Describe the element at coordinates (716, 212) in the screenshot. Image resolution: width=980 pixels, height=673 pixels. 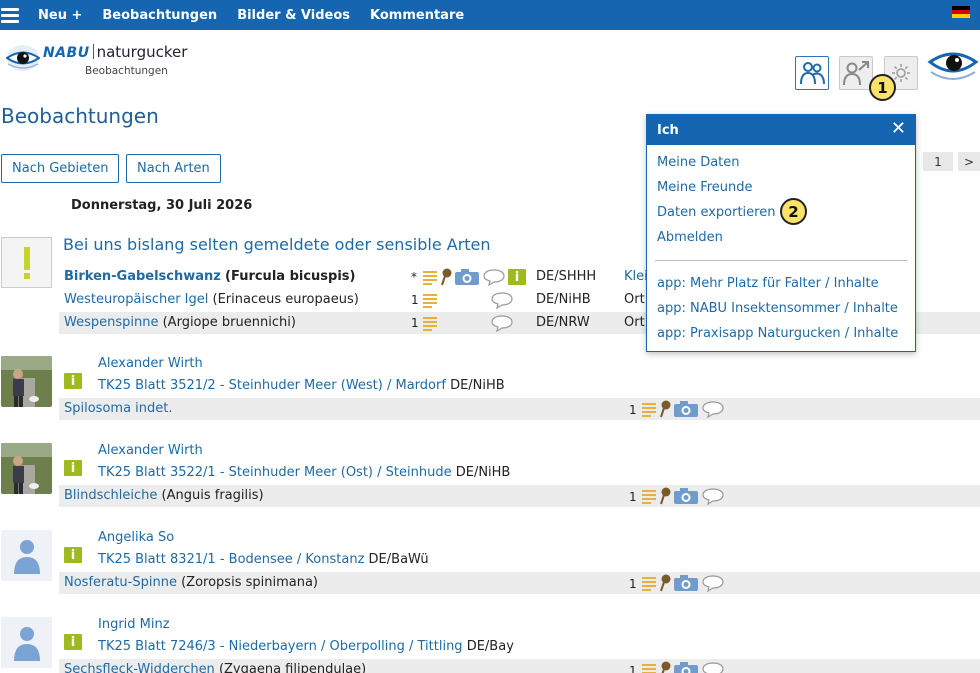
I see `menu-item-export-data: Daten exportieren` at that location.